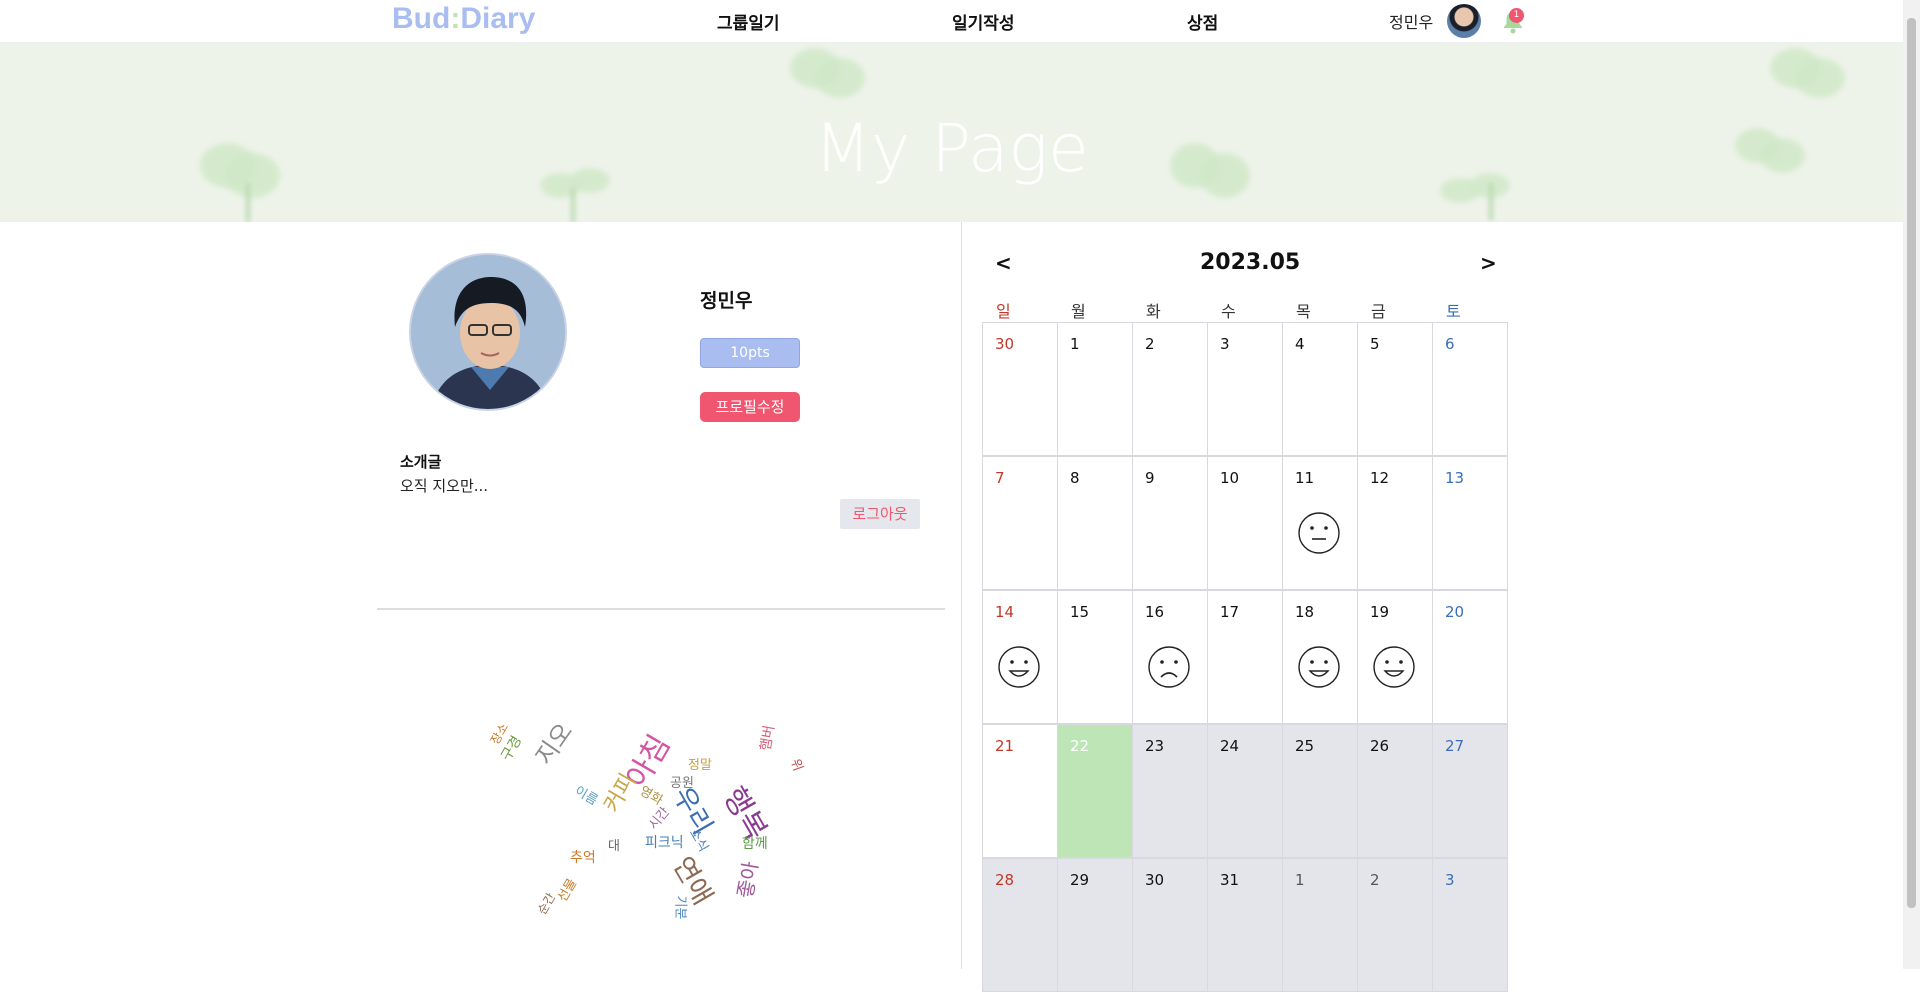 This screenshot has height=992, width=1920. I want to click on intro-heading: 소개글, so click(421, 462).